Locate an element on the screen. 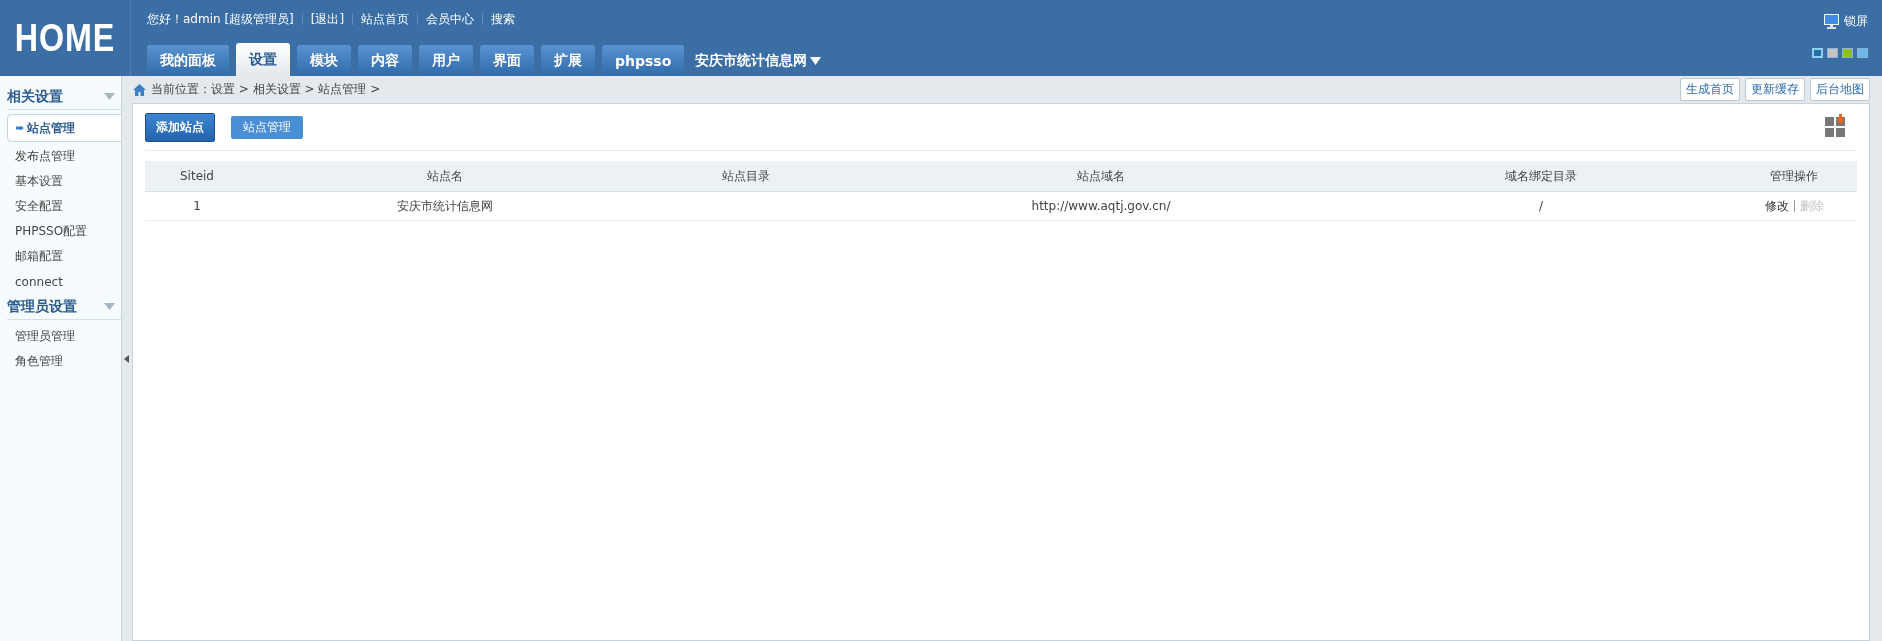 The width and height of the screenshot is (1882, 641). nav-tab: 模块 is located at coordinates (324, 60).